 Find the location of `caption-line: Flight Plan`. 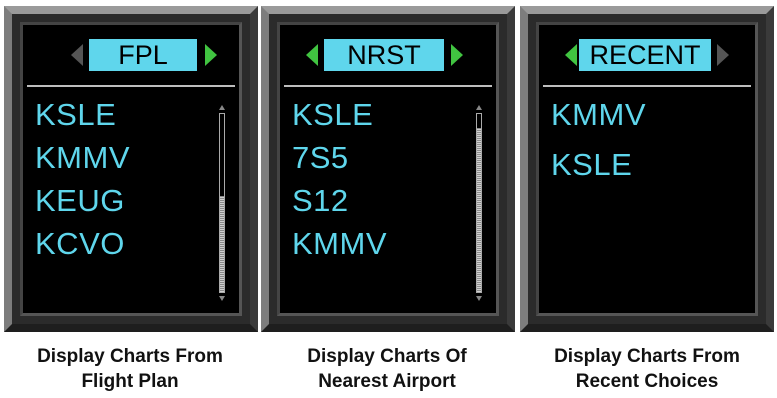

caption-line: Flight Plan is located at coordinates (130, 381).